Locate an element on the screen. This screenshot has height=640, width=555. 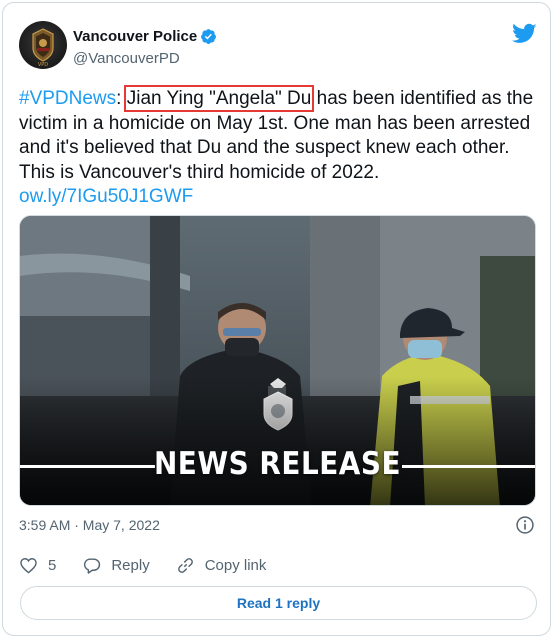
info-icon is located at coordinates (525, 525).